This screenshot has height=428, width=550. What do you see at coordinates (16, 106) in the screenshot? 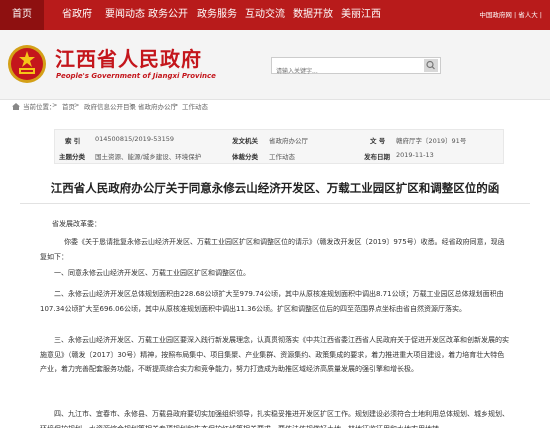
I see `home-icon` at bounding box center [16, 106].